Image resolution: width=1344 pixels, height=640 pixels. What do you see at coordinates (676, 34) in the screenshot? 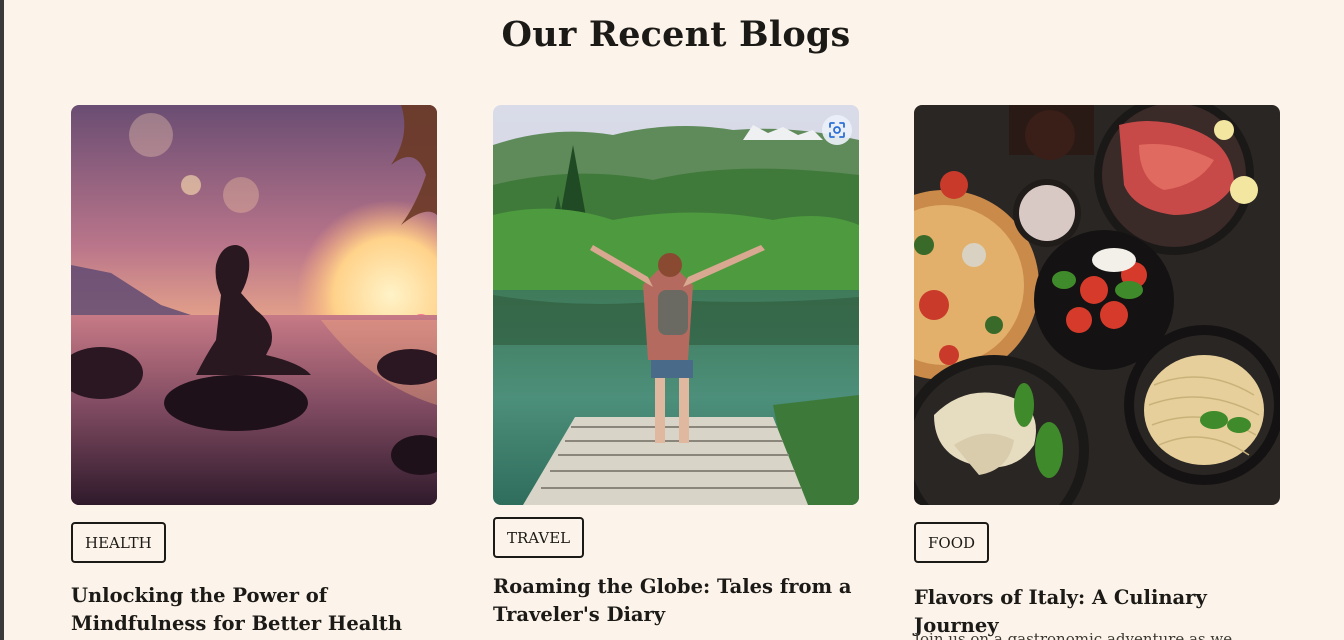
I see `section-title: Our Recent Blogs` at bounding box center [676, 34].